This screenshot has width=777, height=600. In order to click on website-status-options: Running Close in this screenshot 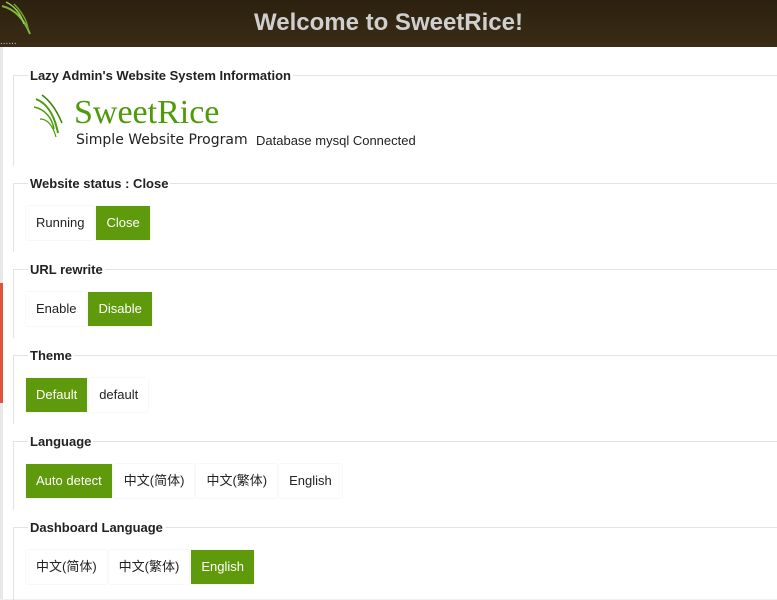, I will do `click(88, 223)`.